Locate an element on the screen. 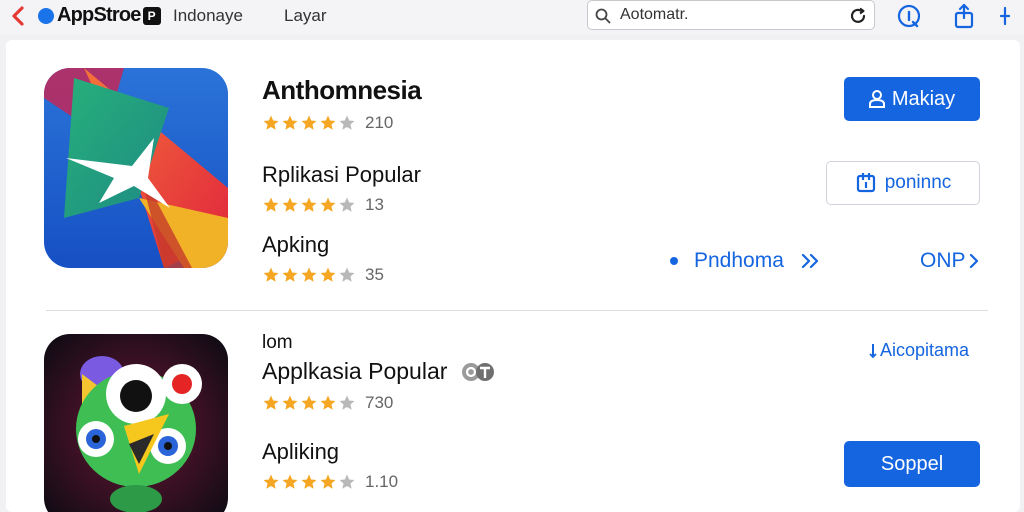 The width and height of the screenshot is (1024, 512). bullet-dot is located at coordinates (674, 261).